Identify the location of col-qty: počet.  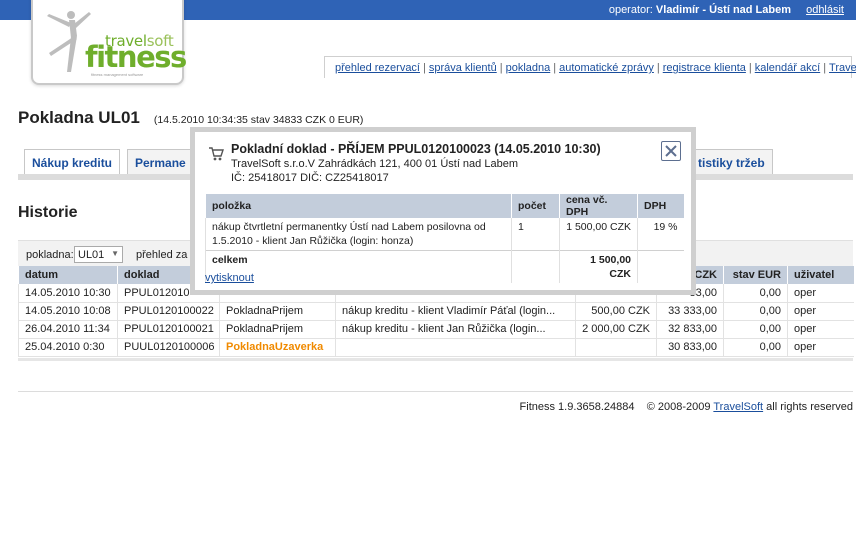
(535, 206).